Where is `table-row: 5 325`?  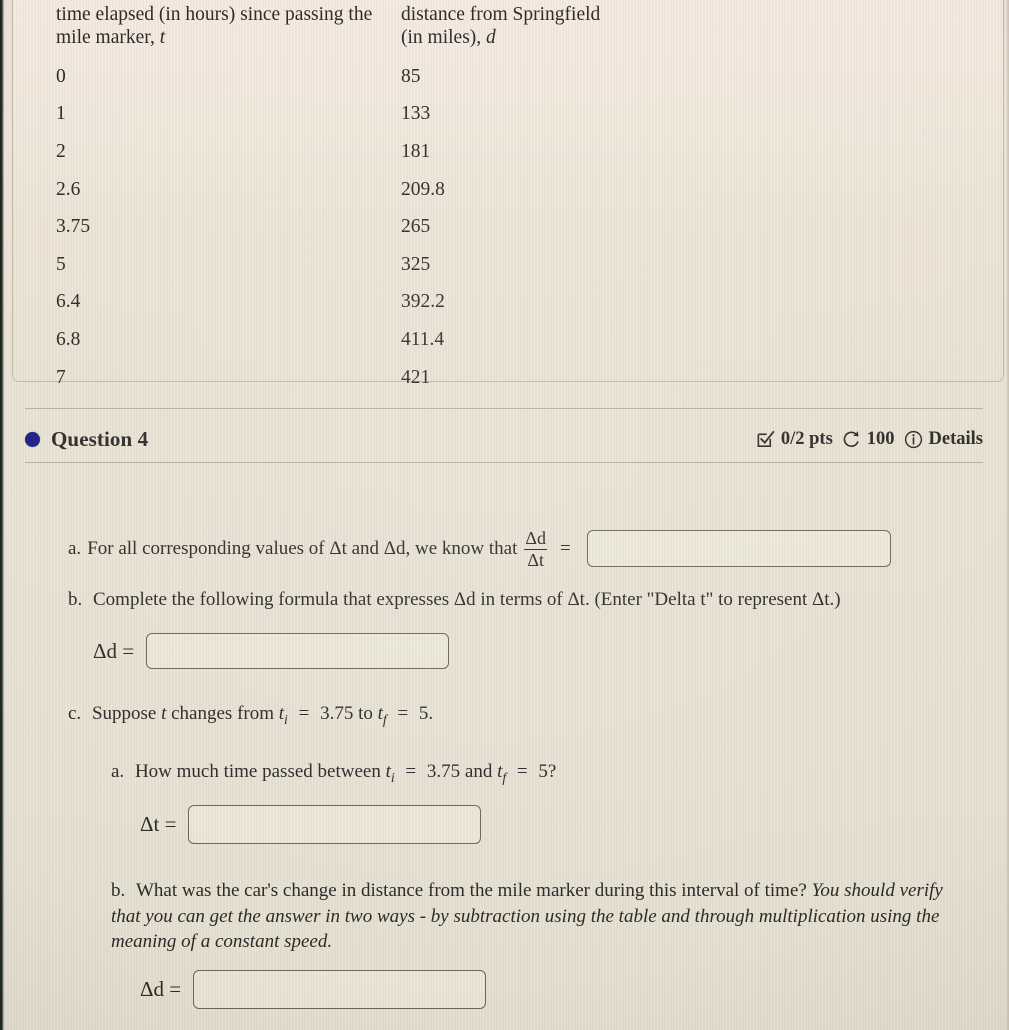 table-row: 5 325 is located at coordinates (336, 265).